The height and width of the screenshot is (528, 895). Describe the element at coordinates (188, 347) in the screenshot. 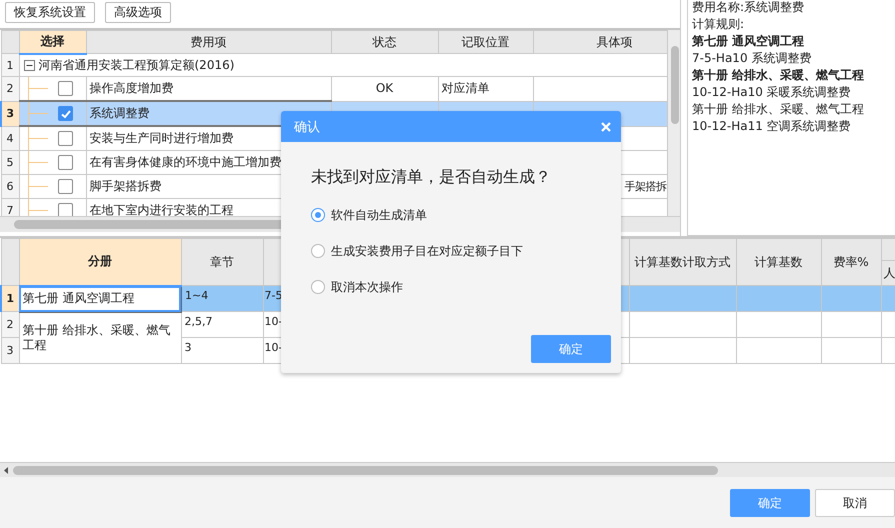

I see `chapter-text: 3` at that location.